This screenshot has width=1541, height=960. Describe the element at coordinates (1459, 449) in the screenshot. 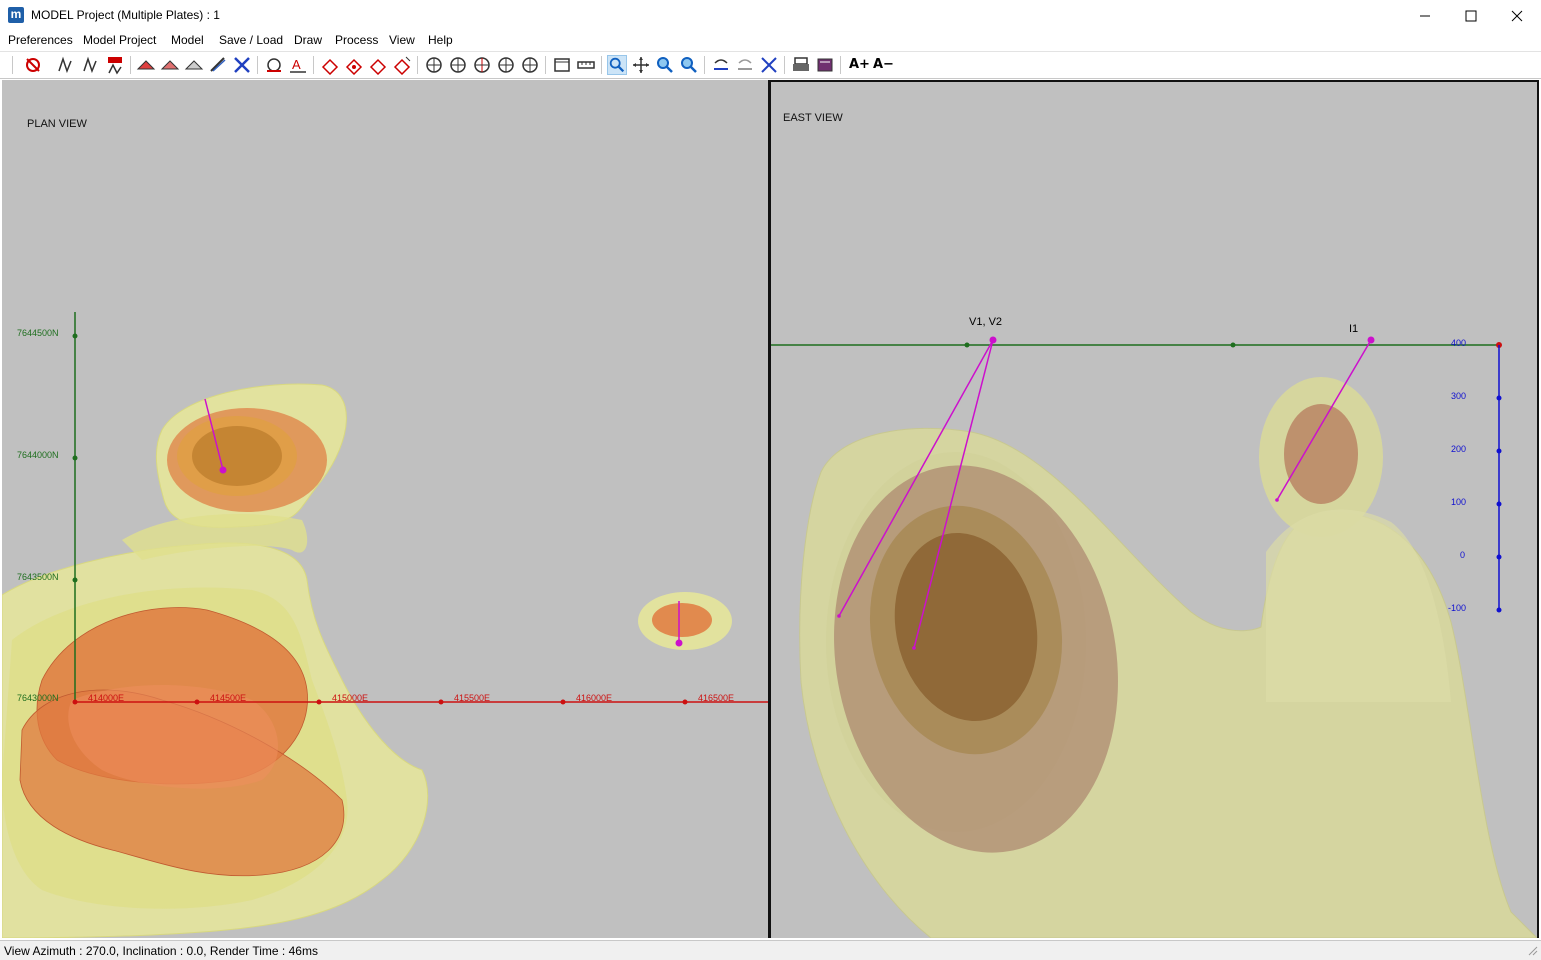

I see `elevation-tick-label: 200` at that location.